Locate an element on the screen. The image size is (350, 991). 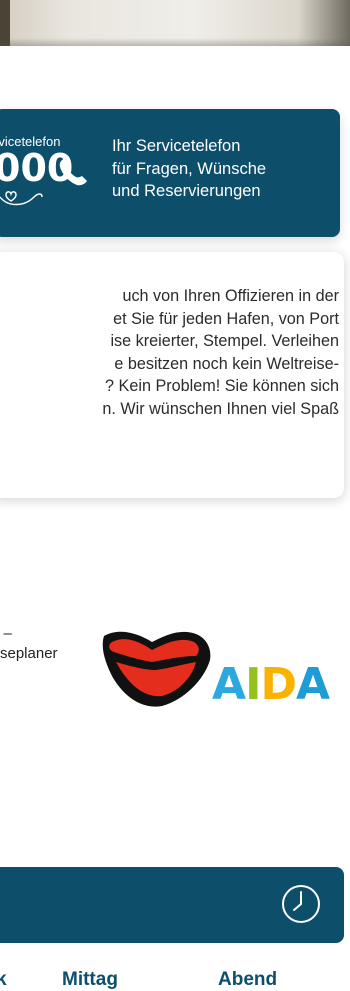
service-desc-line: Ihr Servicetelefon is located at coordinates (176, 146).